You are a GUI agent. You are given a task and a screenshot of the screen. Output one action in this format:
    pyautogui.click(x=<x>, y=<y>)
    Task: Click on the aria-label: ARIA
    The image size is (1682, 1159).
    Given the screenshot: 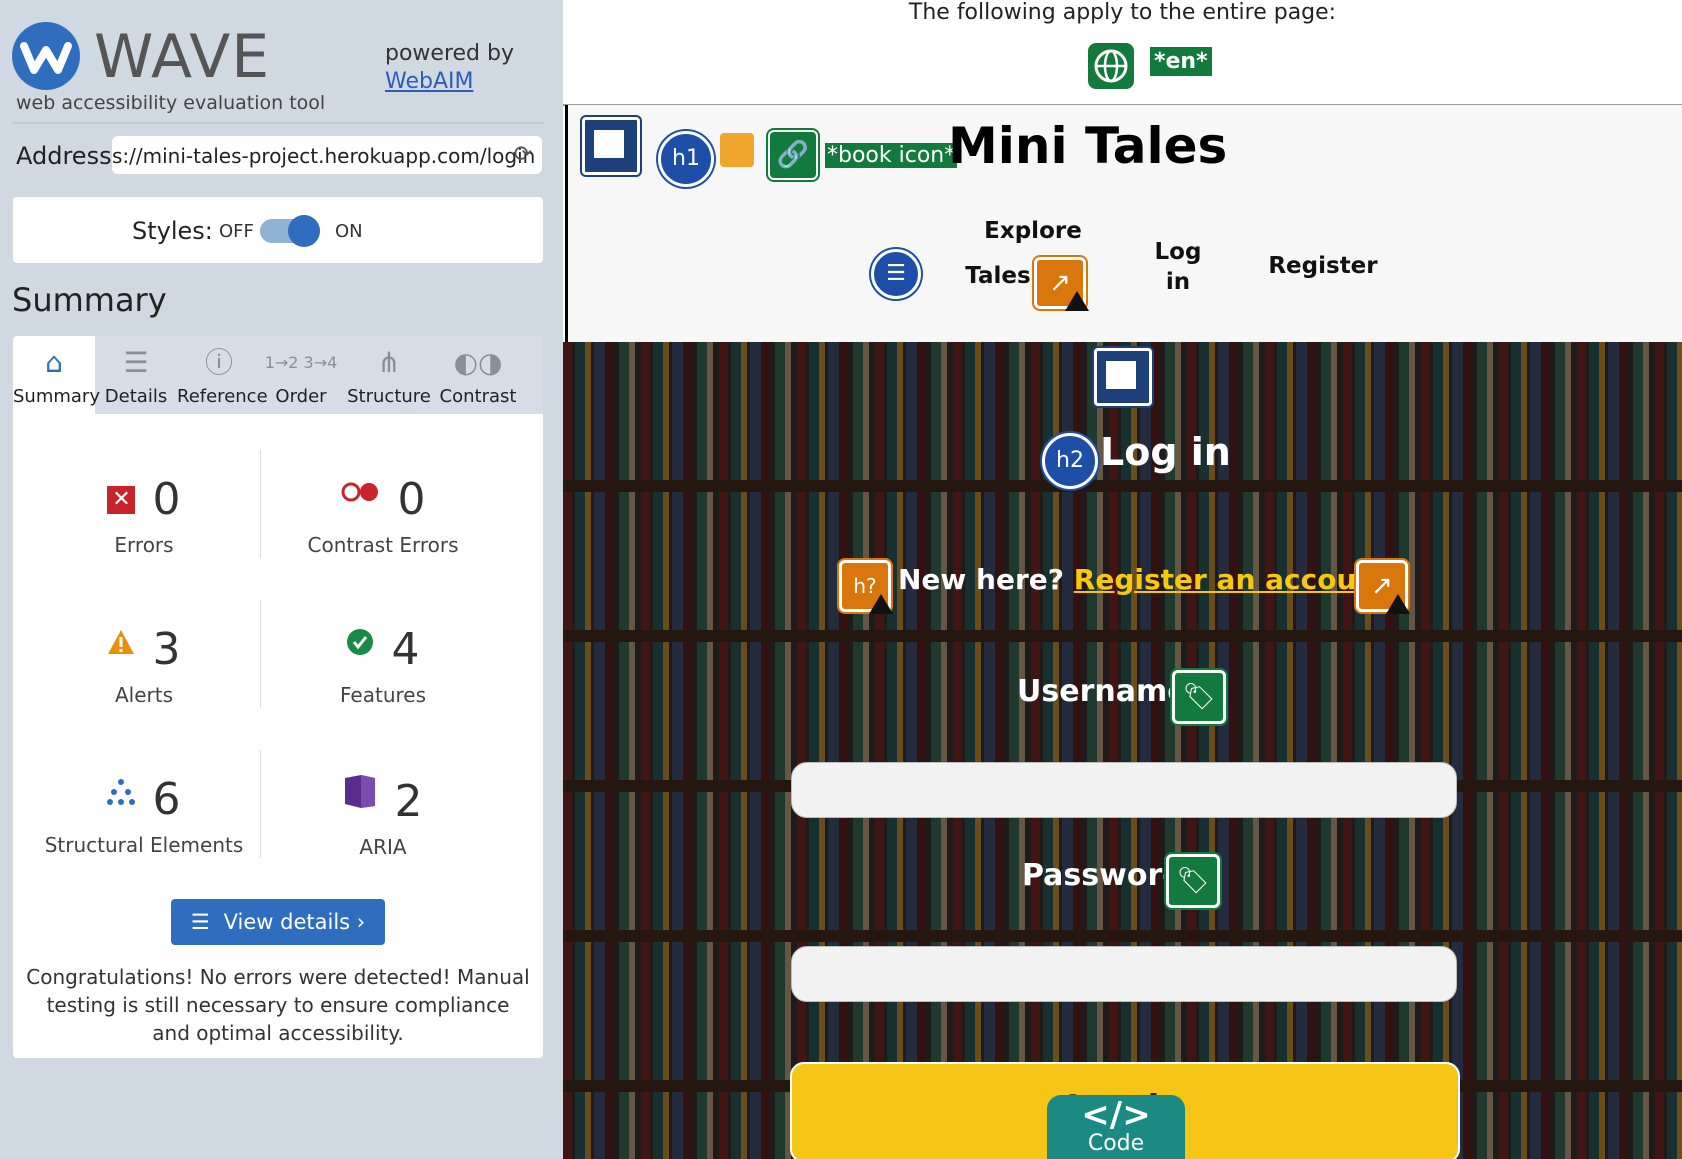 What is the action you would take?
    pyautogui.click(x=383, y=847)
    